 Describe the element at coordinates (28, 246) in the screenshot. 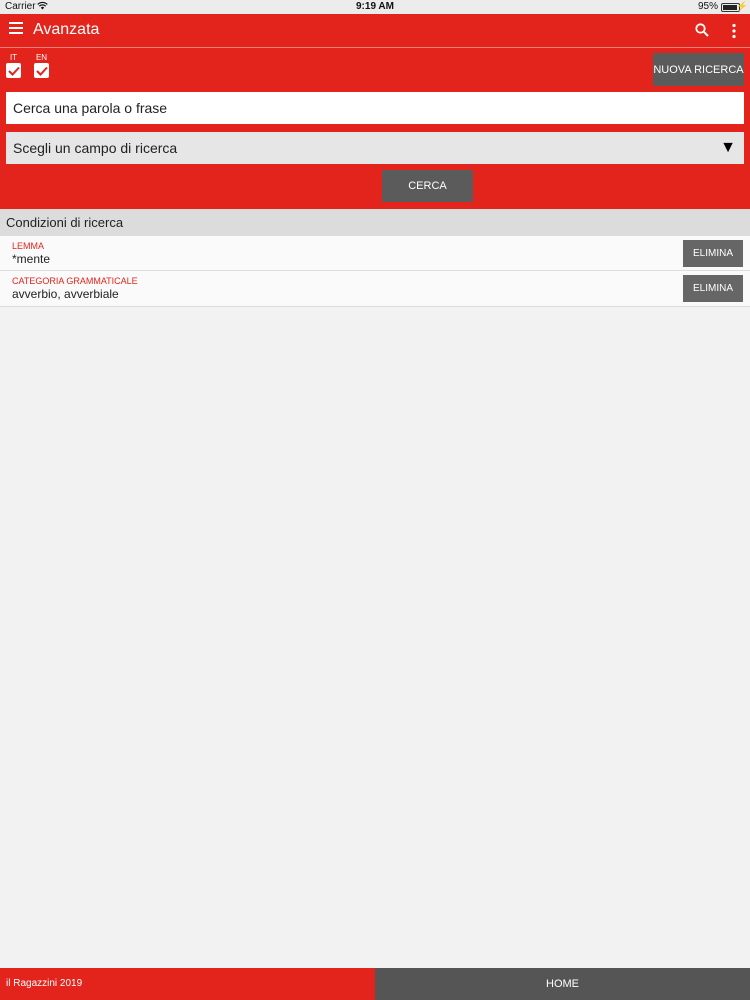

I see `condition-label: LEMMA` at that location.